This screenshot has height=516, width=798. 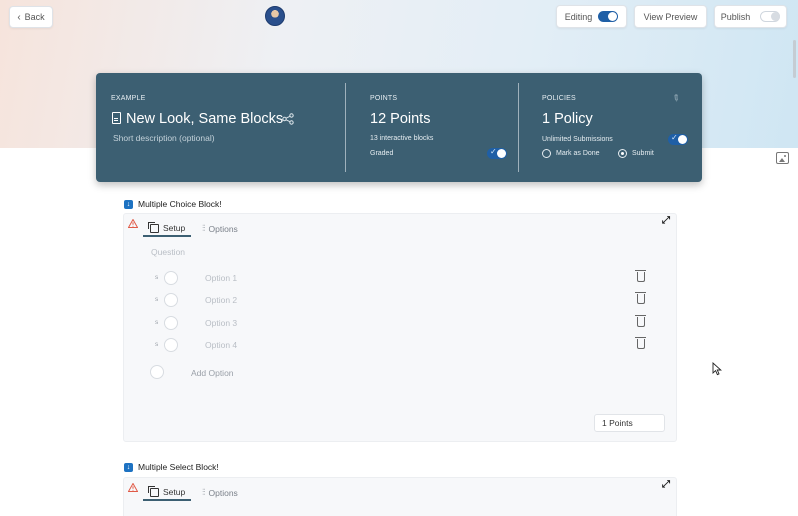 I want to click on points-input: 1 Points, so click(x=629, y=423).